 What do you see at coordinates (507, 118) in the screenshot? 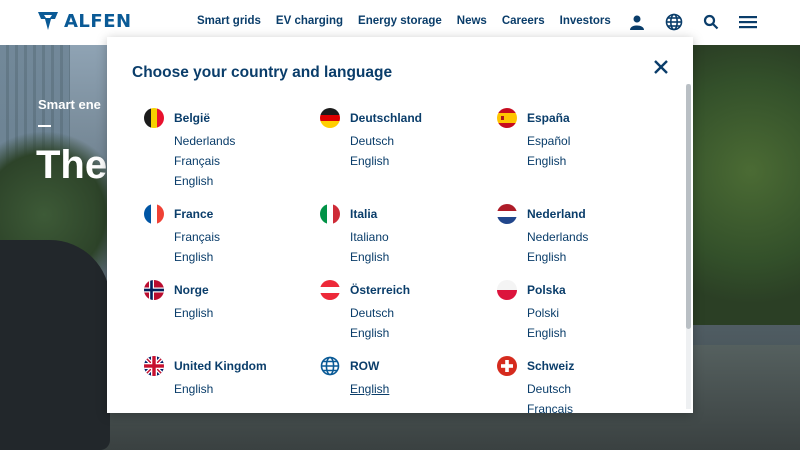
I see `spain-flag-icon` at bounding box center [507, 118].